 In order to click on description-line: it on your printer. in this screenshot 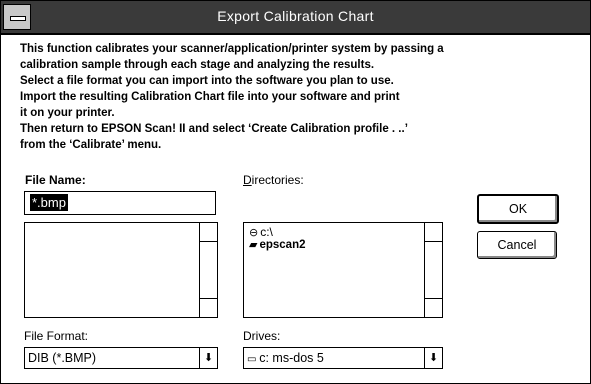, I will do `click(67, 113)`.